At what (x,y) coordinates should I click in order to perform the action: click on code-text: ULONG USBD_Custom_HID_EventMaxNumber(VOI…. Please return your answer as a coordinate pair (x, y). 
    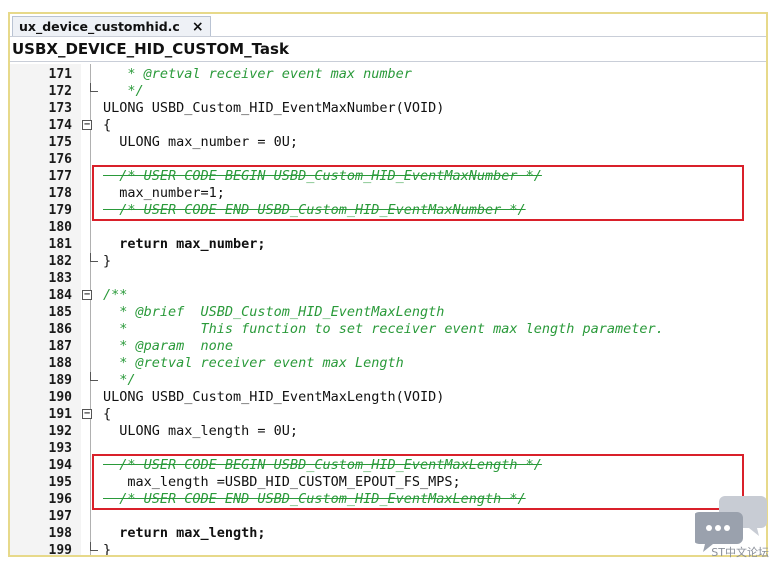
    Looking at the image, I should click on (274, 108).